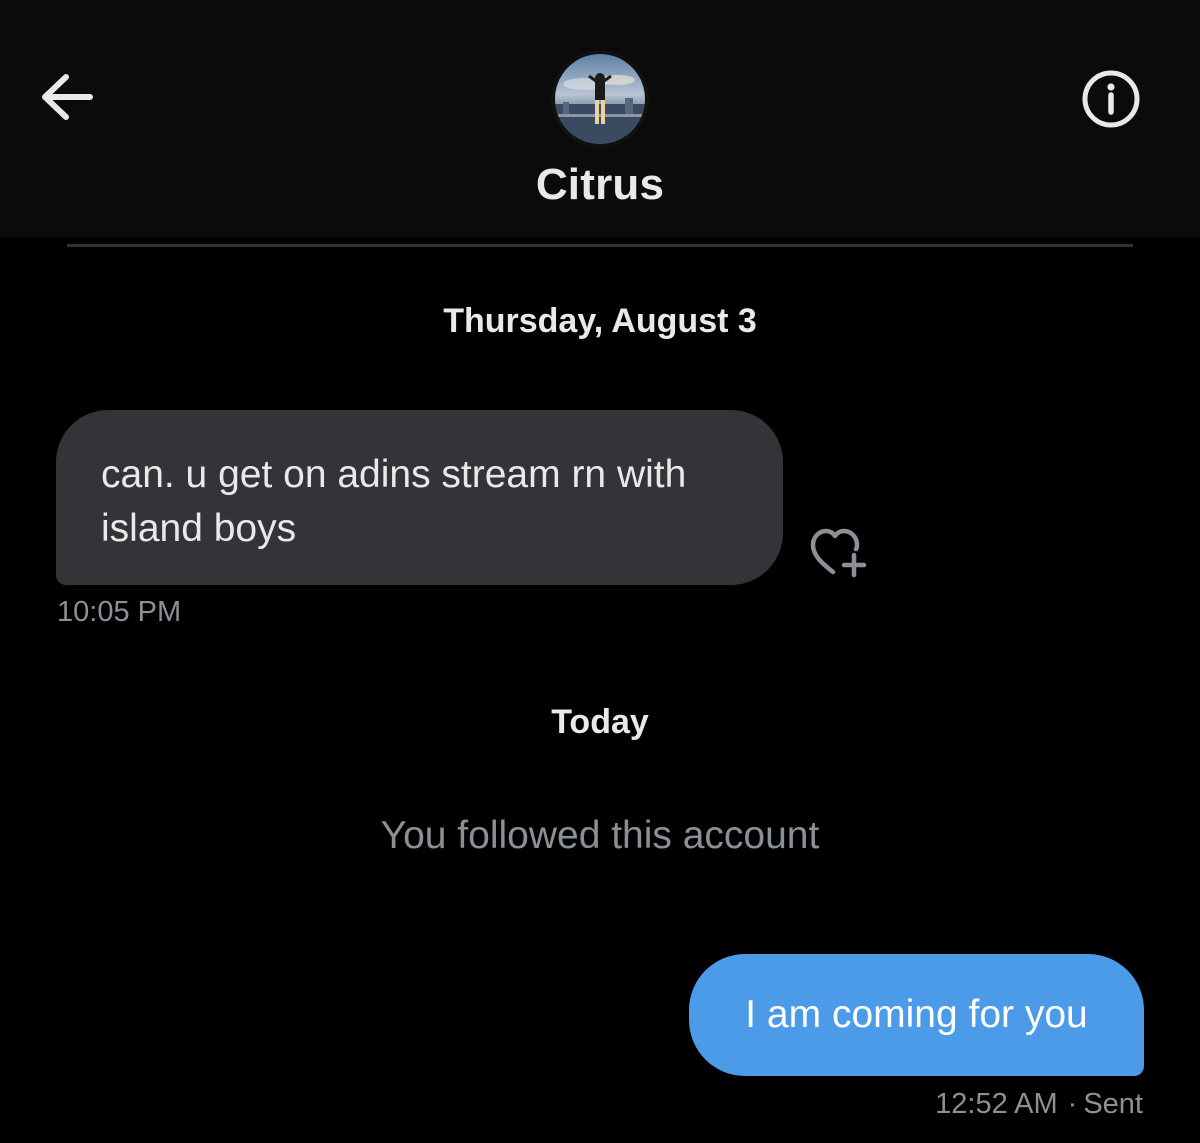 This screenshot has width=1200, height=1143. What do you see at coordinates (600, 835) in the screenshot?
I see `follow-notice: You followed this account` at bounding box center [600, 835].